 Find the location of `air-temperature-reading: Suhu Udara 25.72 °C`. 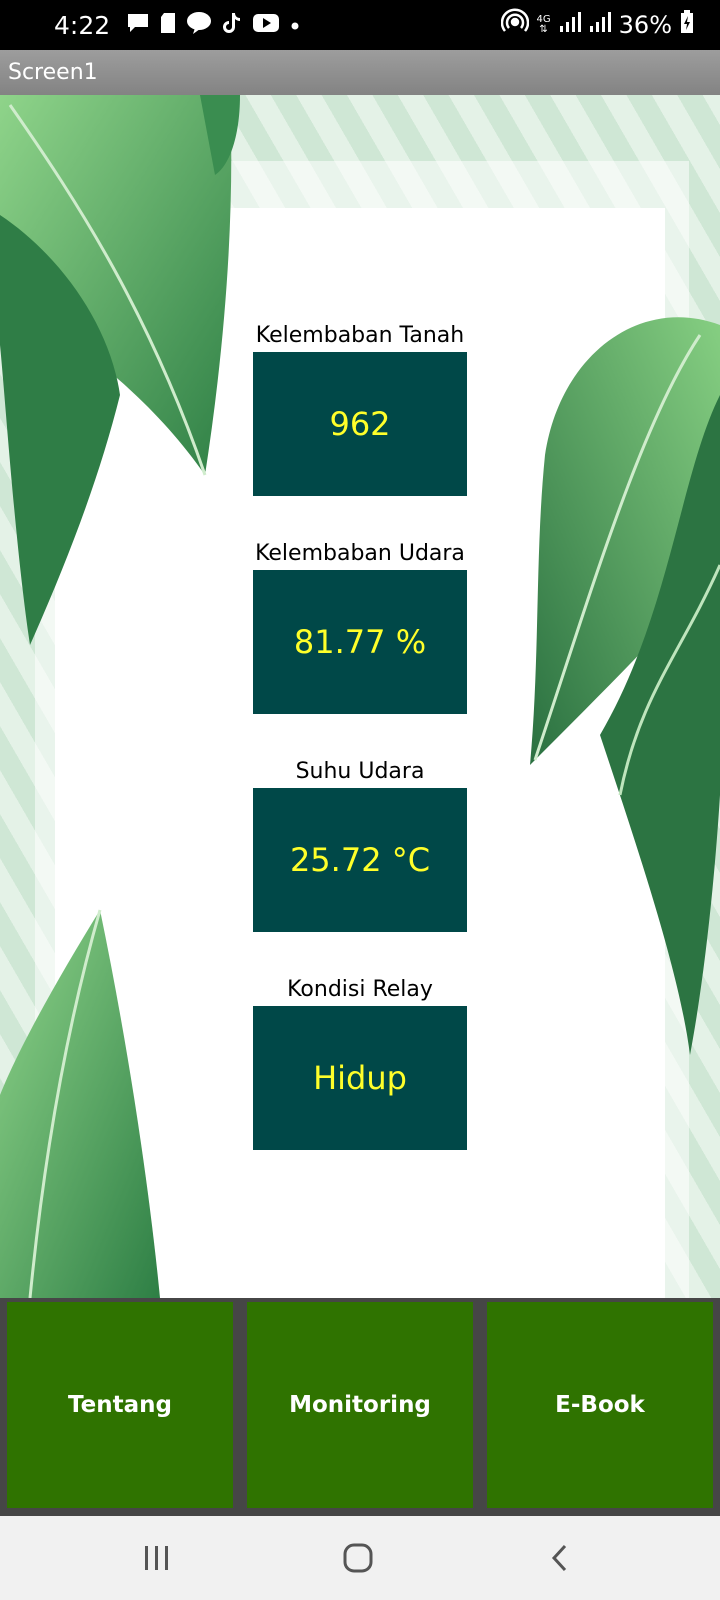

air-temperature-reading: Suhu Udara 25.72 °C is located at coordinates (360, 844).